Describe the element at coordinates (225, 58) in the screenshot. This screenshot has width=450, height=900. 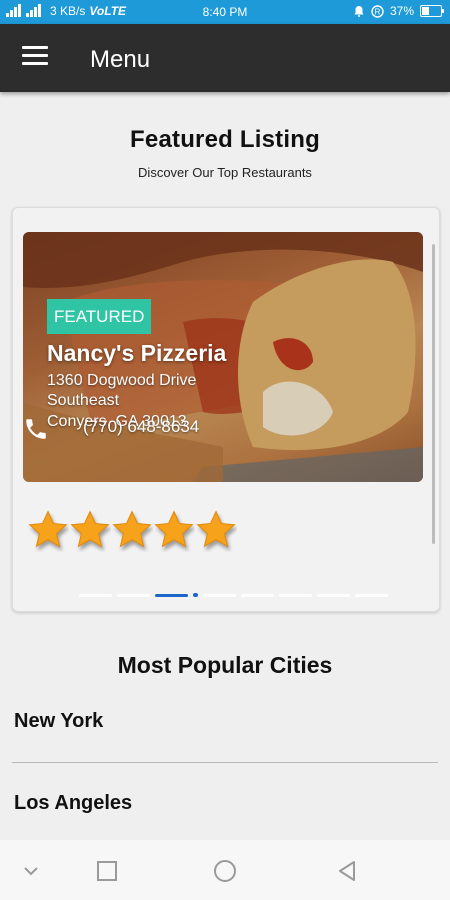
I see `app-bar: Menu` at that location.